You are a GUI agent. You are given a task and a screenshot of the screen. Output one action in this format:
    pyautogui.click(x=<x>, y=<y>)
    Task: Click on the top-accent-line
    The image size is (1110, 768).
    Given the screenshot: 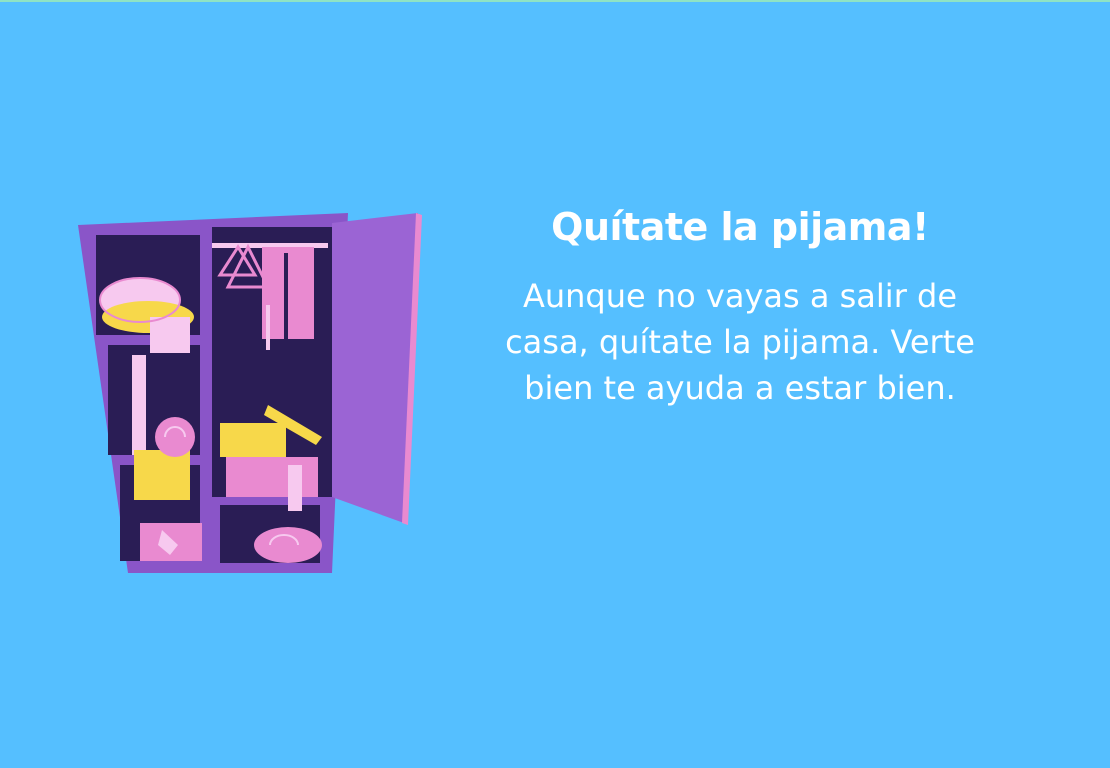 What is the action you would take?
    pyautogui.click(x=555, y=1)
    